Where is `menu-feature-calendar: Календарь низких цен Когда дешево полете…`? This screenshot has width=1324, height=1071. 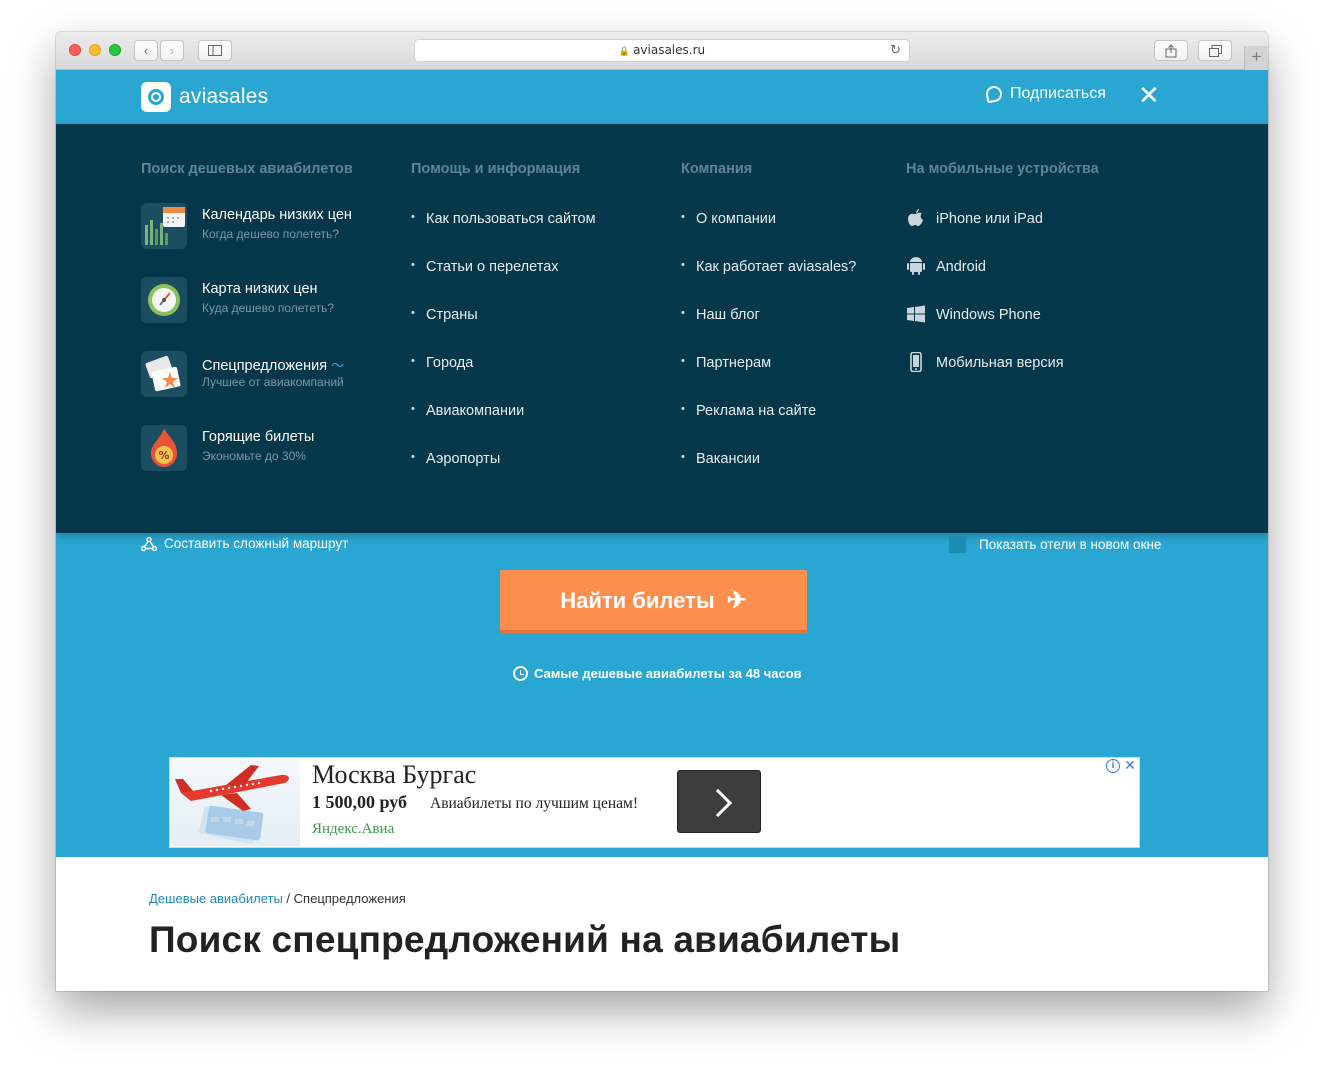
menu-feature-calendar: Календарь низких цен Когда дешево полете… is located at coordinates (261, 228).